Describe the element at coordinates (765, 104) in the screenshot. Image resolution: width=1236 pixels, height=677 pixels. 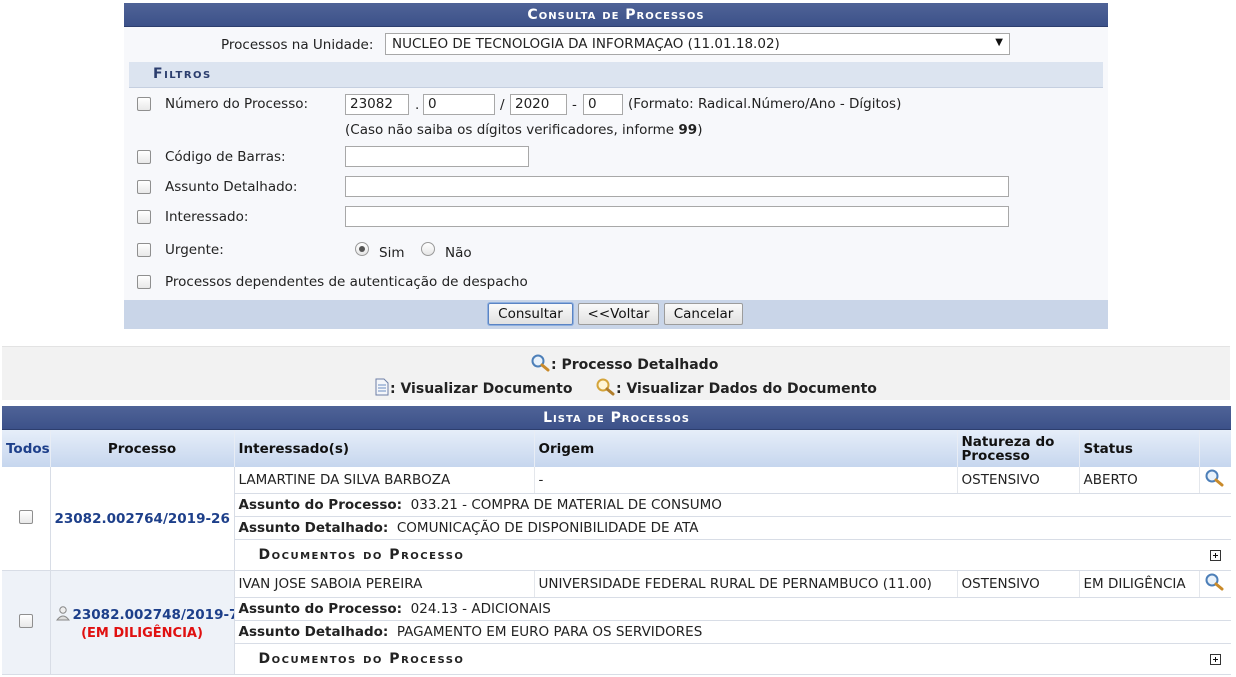
I see `formato-hint: (Formato: Radical.Número/Ano - Dígitos)` at that location.